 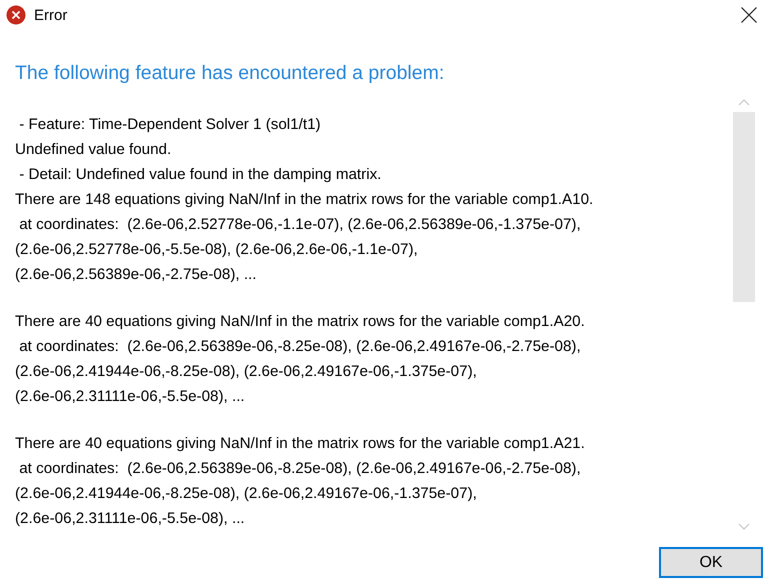 What do you see at coordinates (300, 322) in the screenshot?
I see `message-line: There are 40 equations giving NaN/Inf in the matrix rows for the variable comp1.A20.` at bounding box center [300, 322].